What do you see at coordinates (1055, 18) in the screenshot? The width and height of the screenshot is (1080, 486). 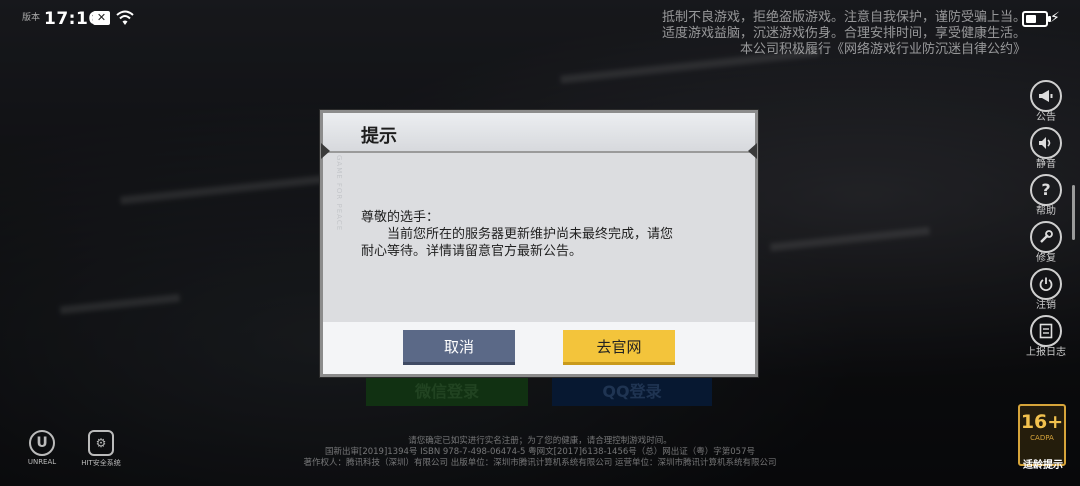 I see `charging-icon: ⚡` at bounding box center [1055, 18].